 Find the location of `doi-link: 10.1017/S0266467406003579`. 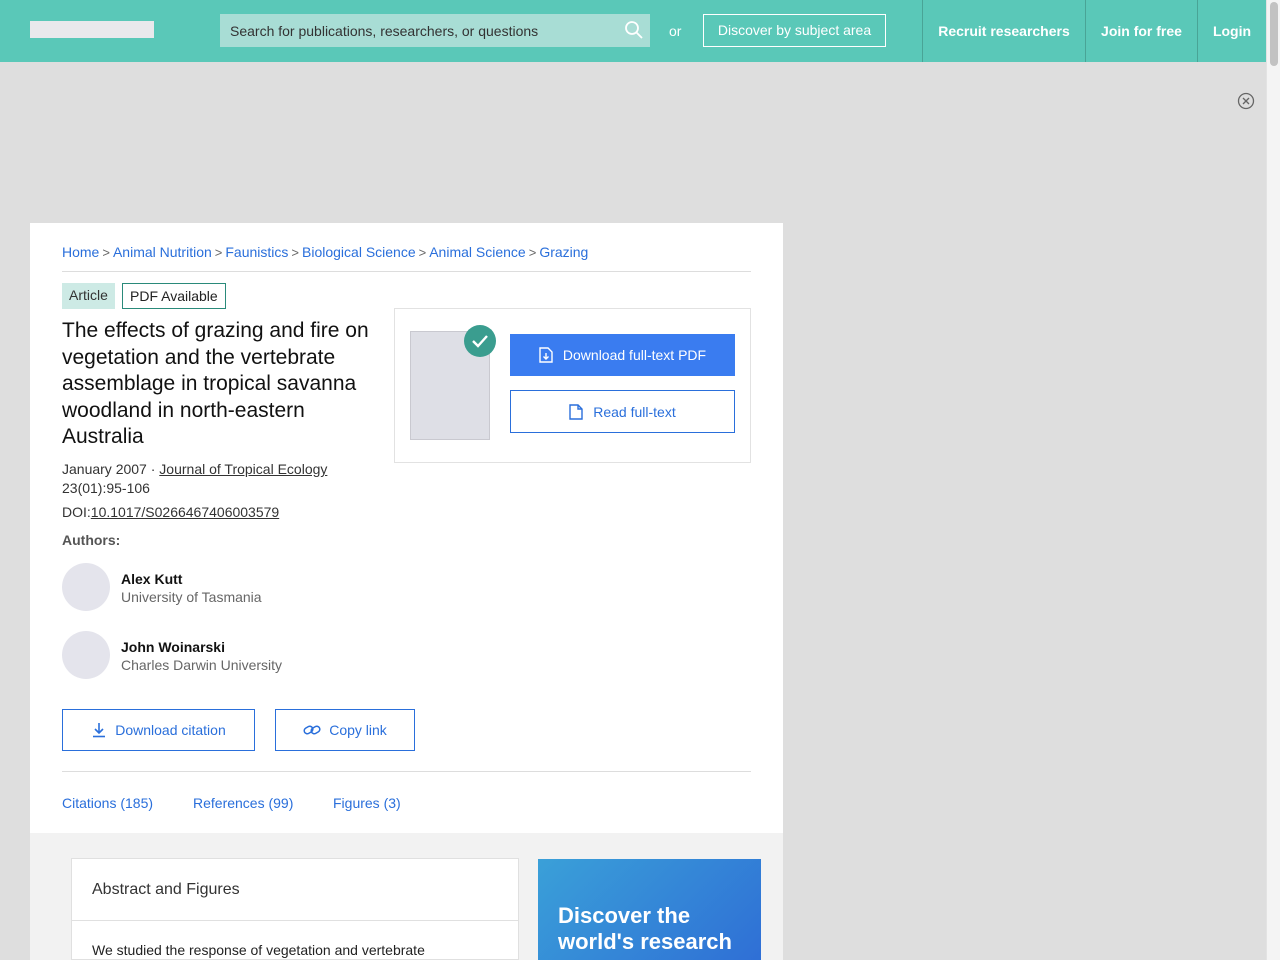

doi-link: 10.1017/S0266467406003579 is located at coordinates (185, 512).